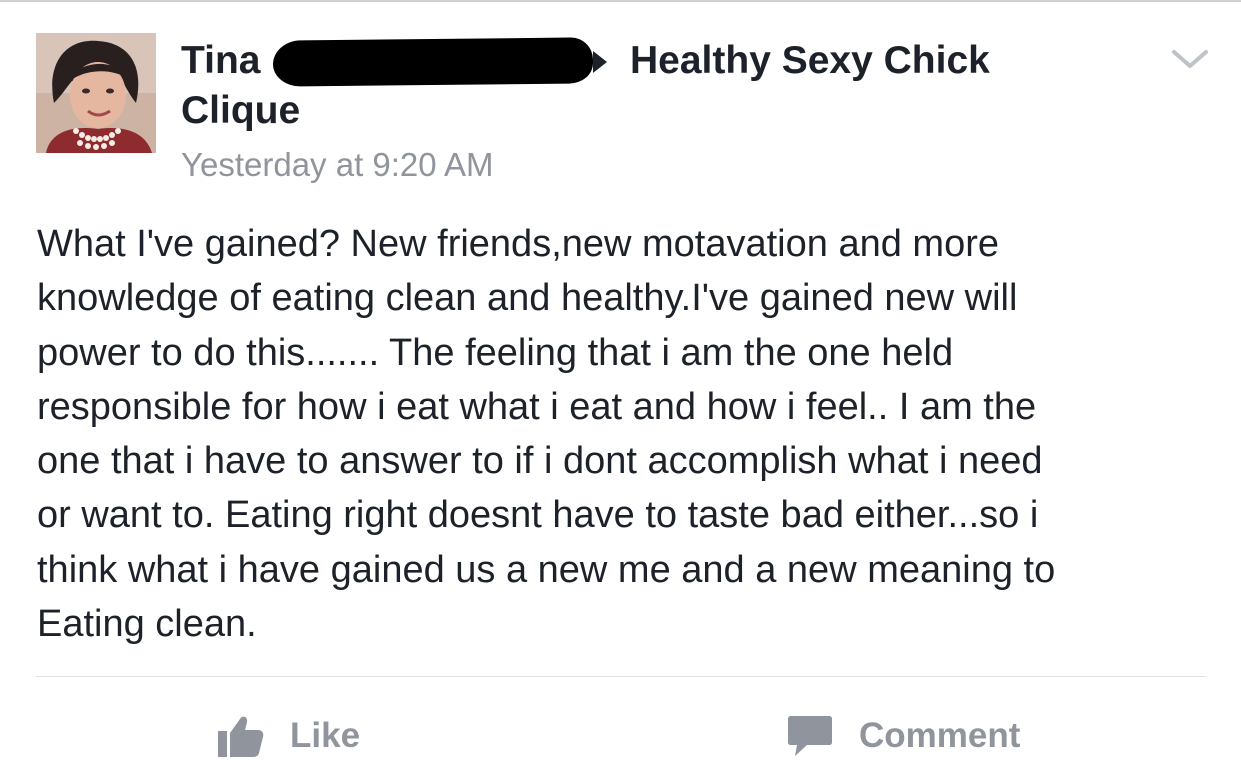 The height and width of the screenshot is (774, 1241). Describe the element at coordinates (240, 111) in the screenshot. I see `group-name-continued: Clique` at that location.